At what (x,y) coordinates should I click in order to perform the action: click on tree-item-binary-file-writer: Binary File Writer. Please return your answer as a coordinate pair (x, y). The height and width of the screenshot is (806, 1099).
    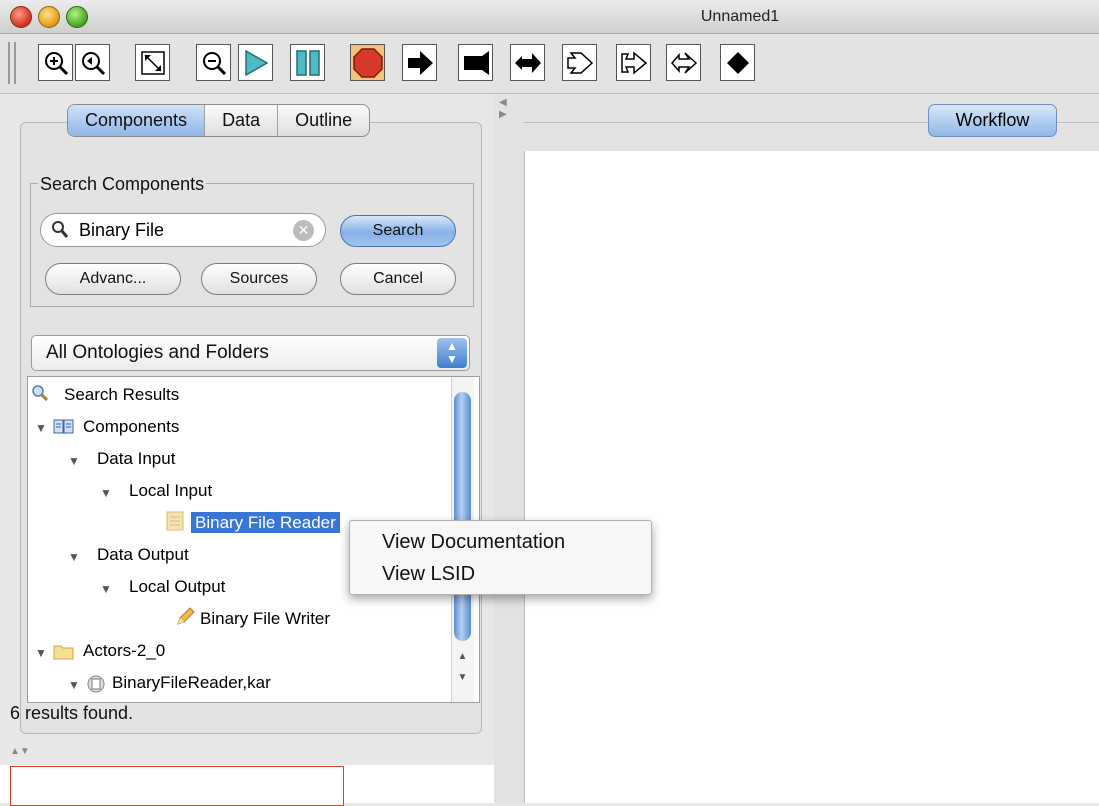
    Looking at the image, I should click on (265, 619).